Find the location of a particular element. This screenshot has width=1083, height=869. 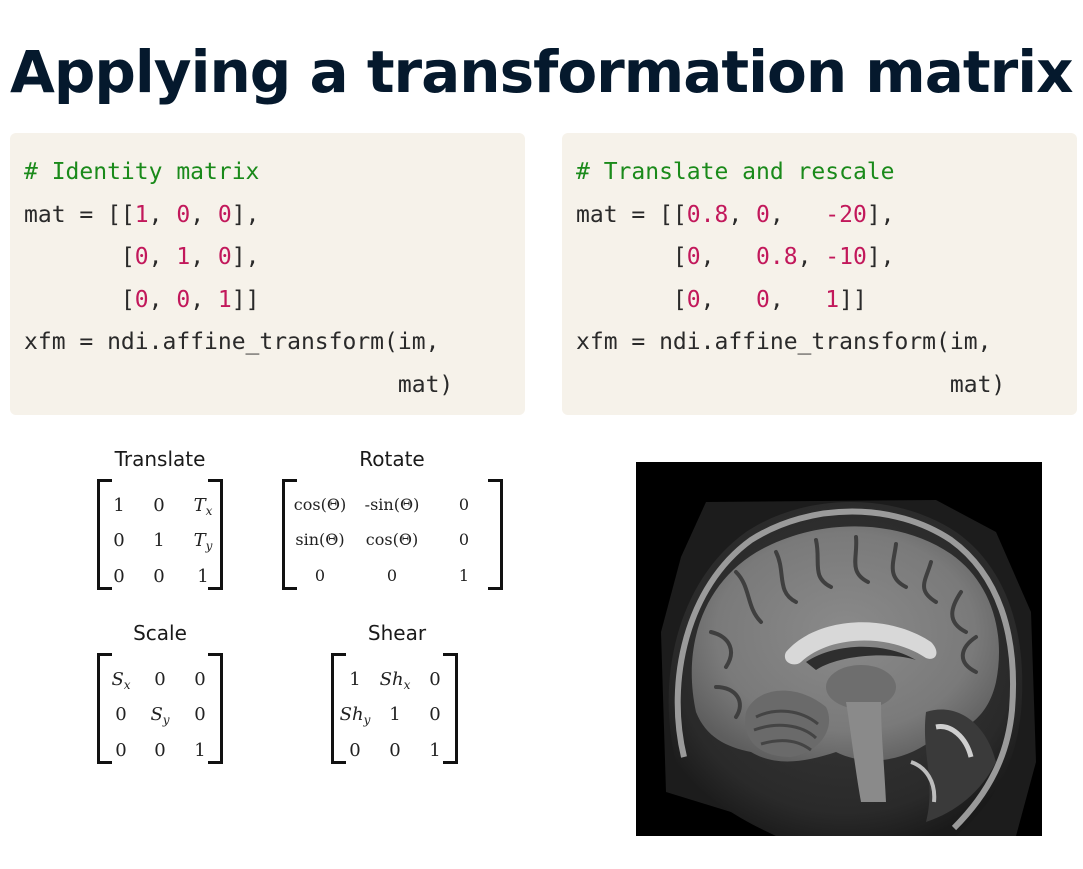

code-line: # Translate and rescale is located at coordinates (819, 172).